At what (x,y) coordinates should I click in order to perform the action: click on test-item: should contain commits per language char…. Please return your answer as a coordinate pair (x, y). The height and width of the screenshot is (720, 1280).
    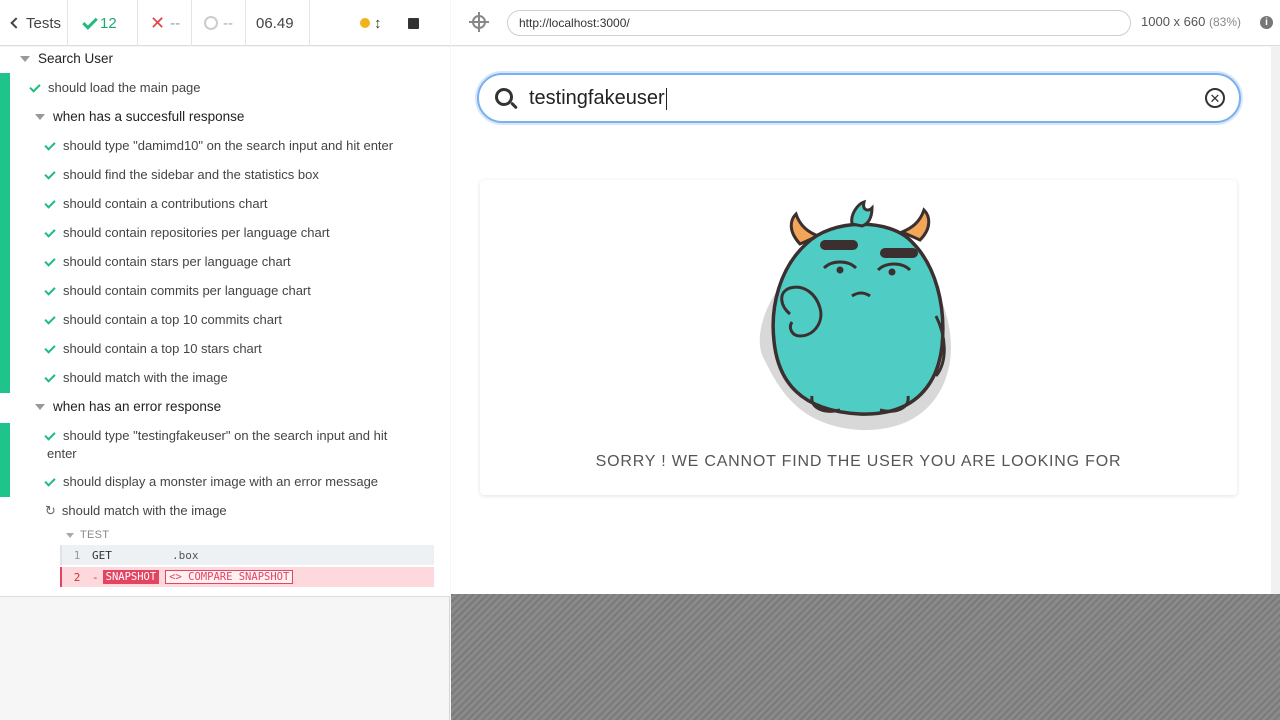
    Looking at the image, I should click on (177, 291).